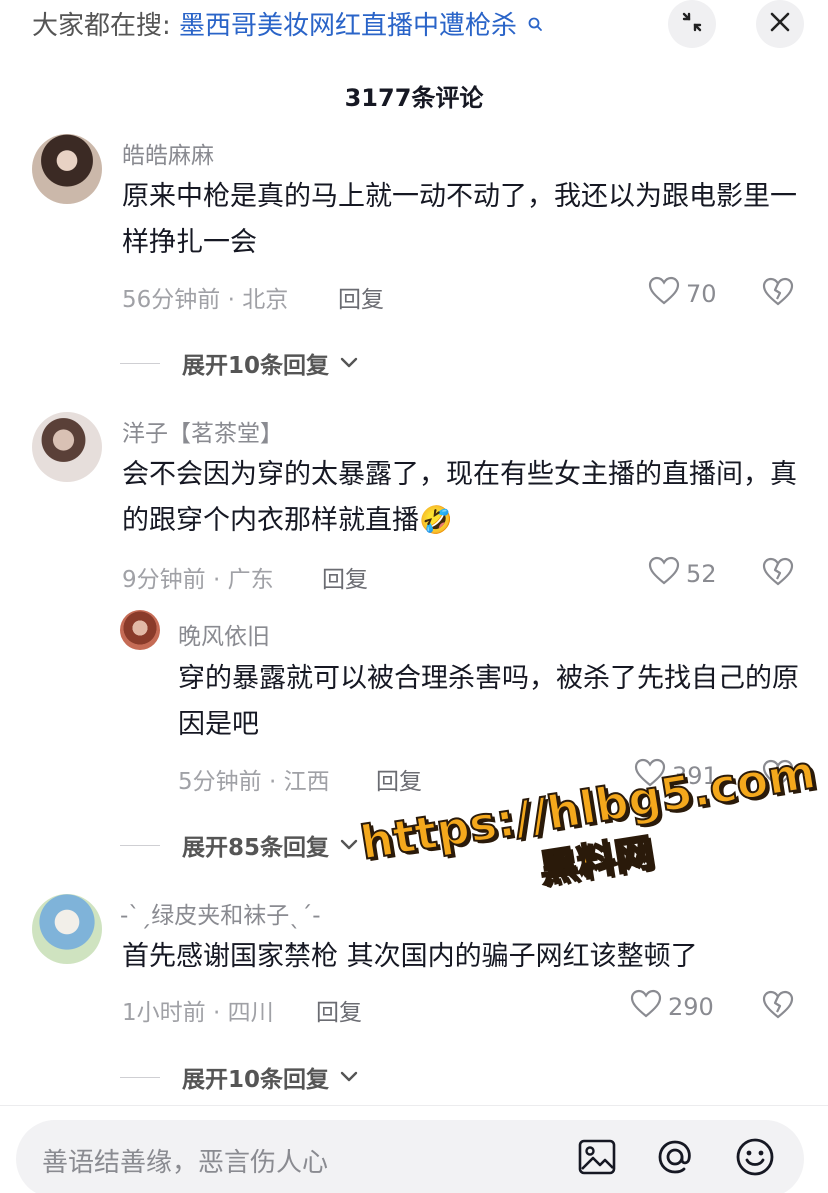 Image resolution: width=828 pixels, height=1193 pixels. What do you see at coordinates (168, 153) in the screenshot?
I see `comment-username: 皓皓麻麻` at bounding box center [168, 153].